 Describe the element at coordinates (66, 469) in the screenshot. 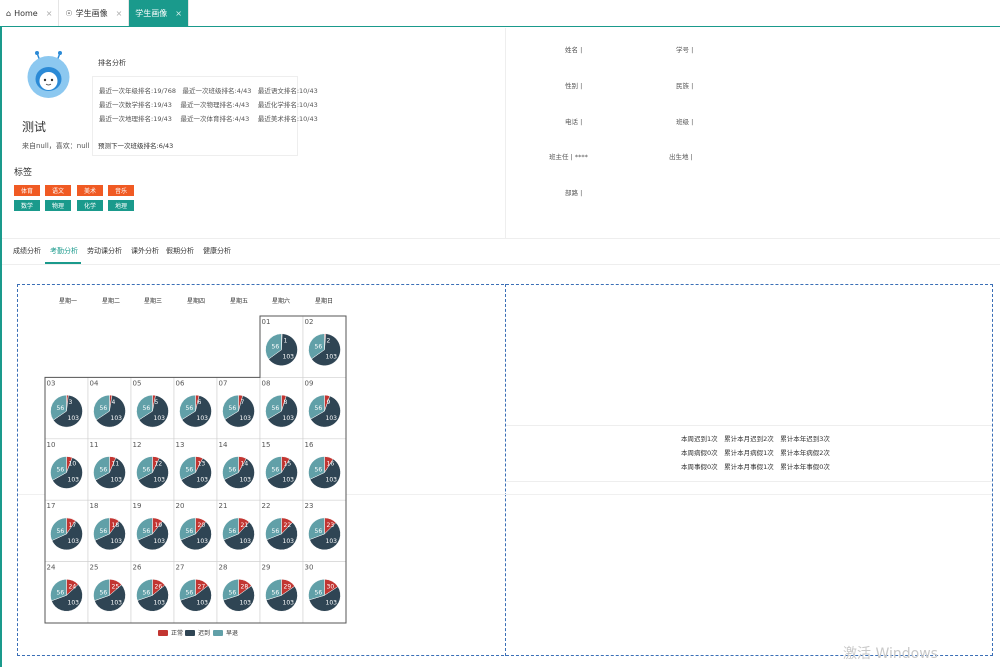

I see `calendar-day: 10 56103 10` at that location.